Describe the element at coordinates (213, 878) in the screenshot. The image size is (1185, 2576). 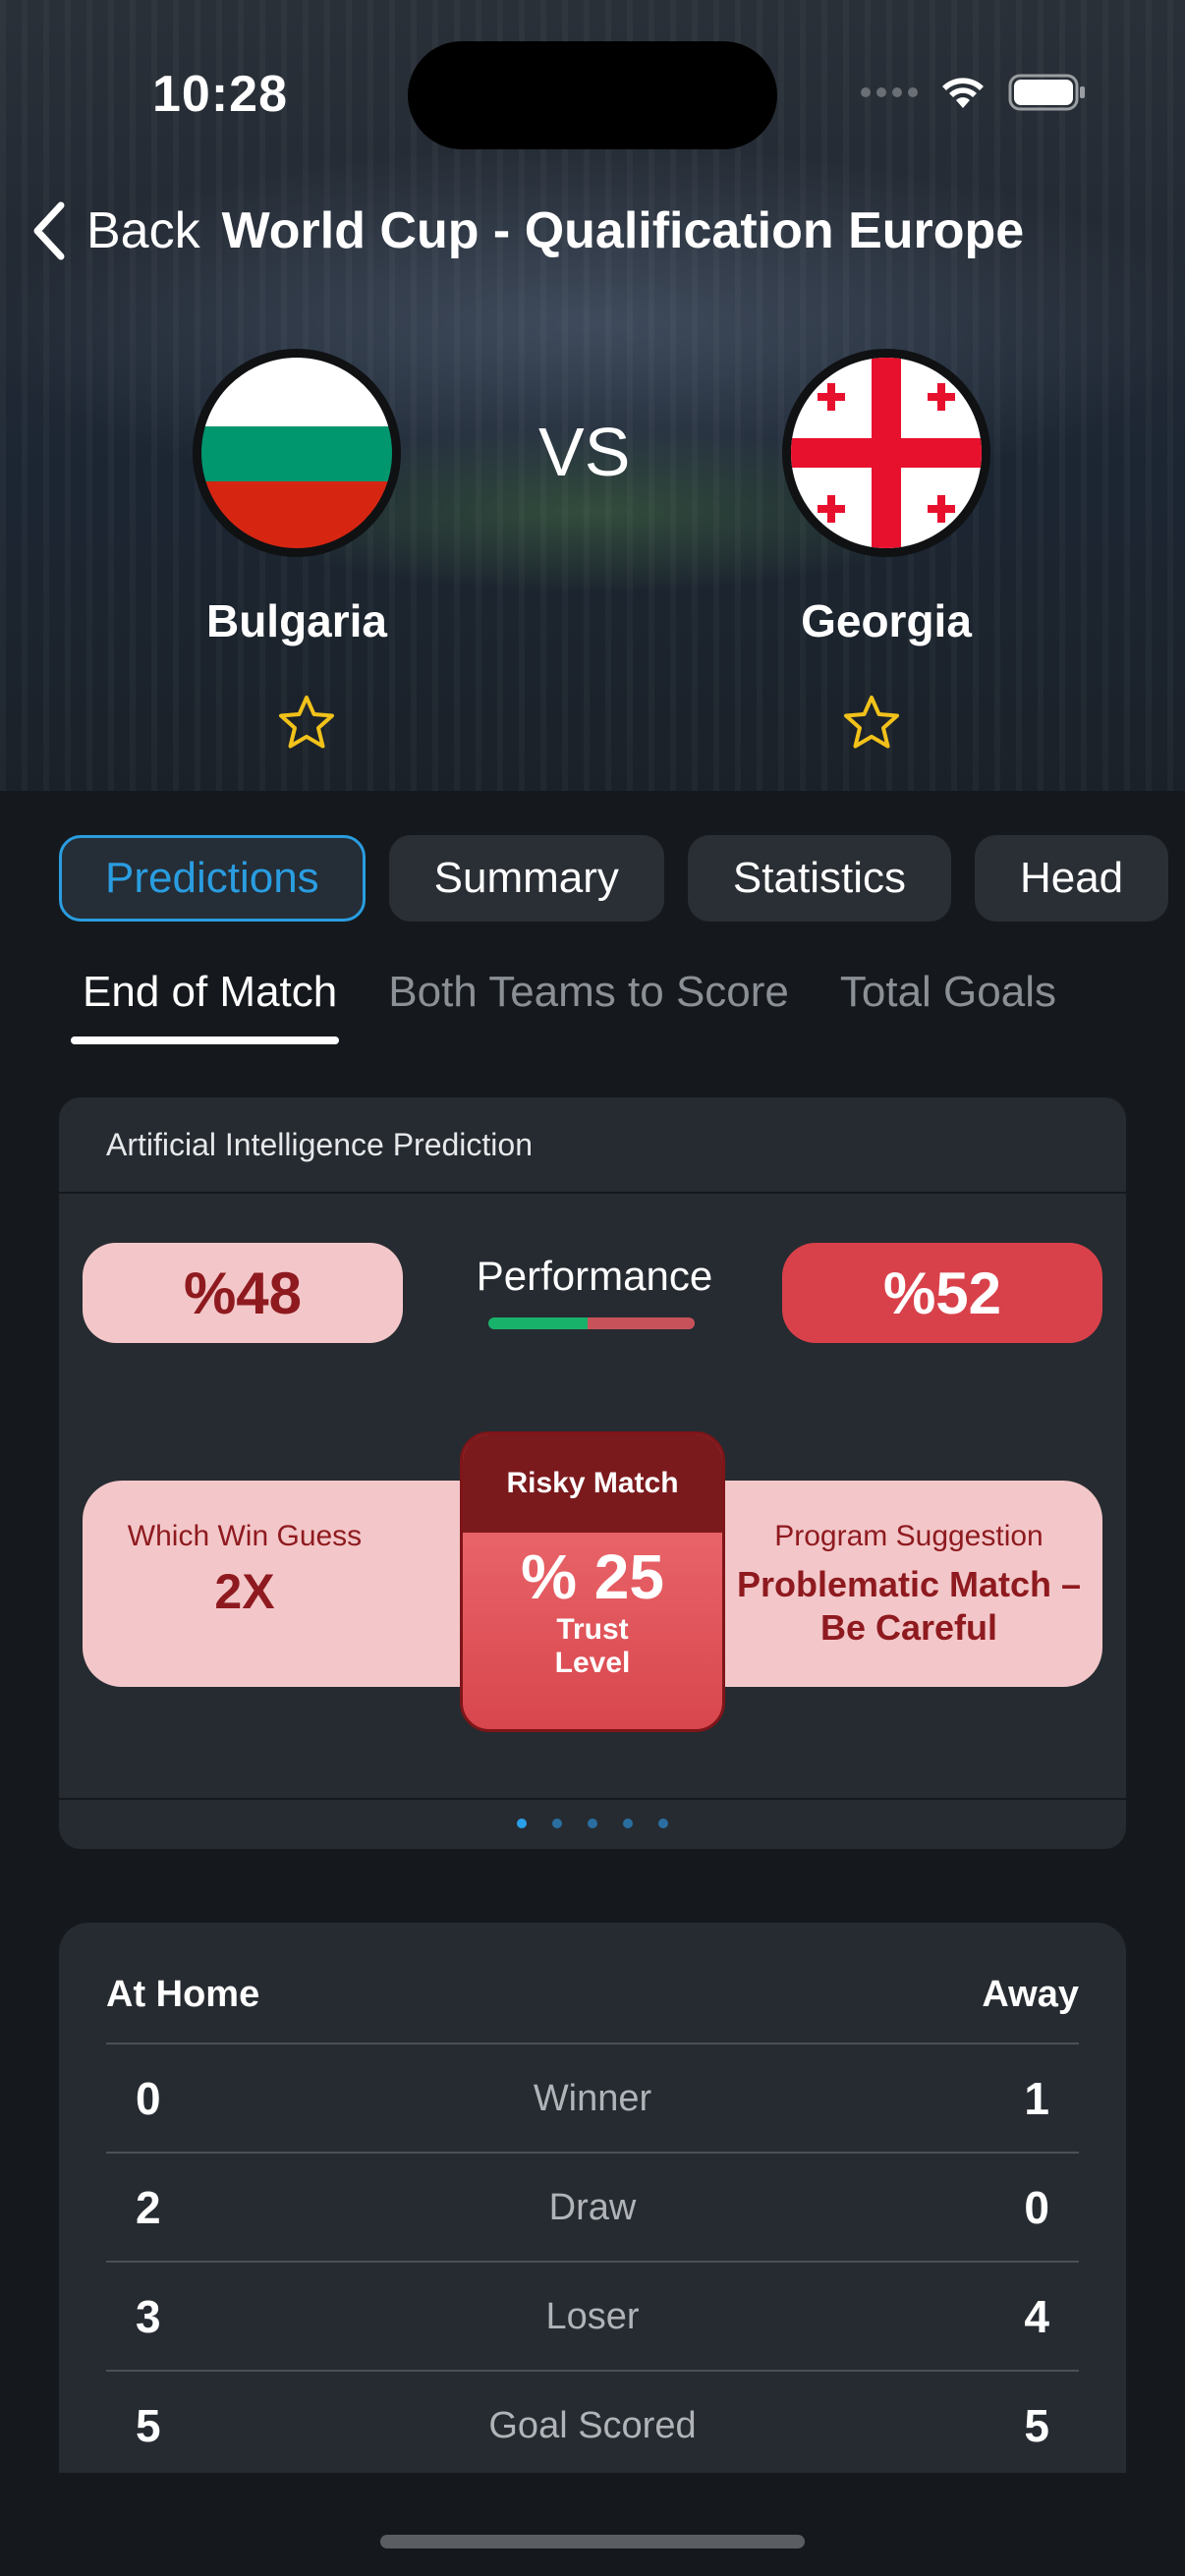
I see `tab-predictions: Predictions` at that location.